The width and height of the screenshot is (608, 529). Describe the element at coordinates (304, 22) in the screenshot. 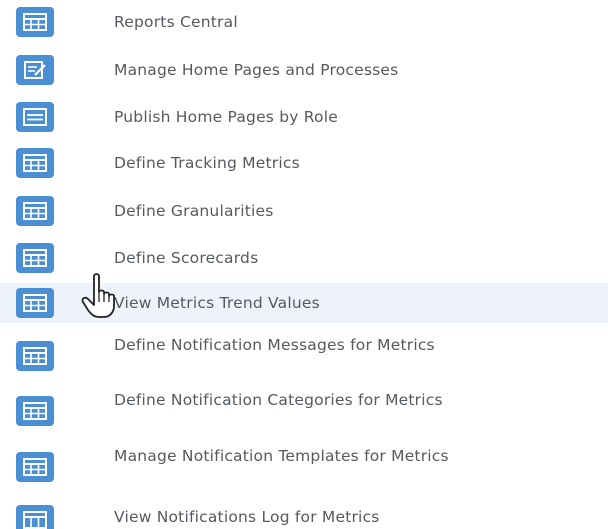

I see `menu-item-reports-central: Reports Central` at that location.